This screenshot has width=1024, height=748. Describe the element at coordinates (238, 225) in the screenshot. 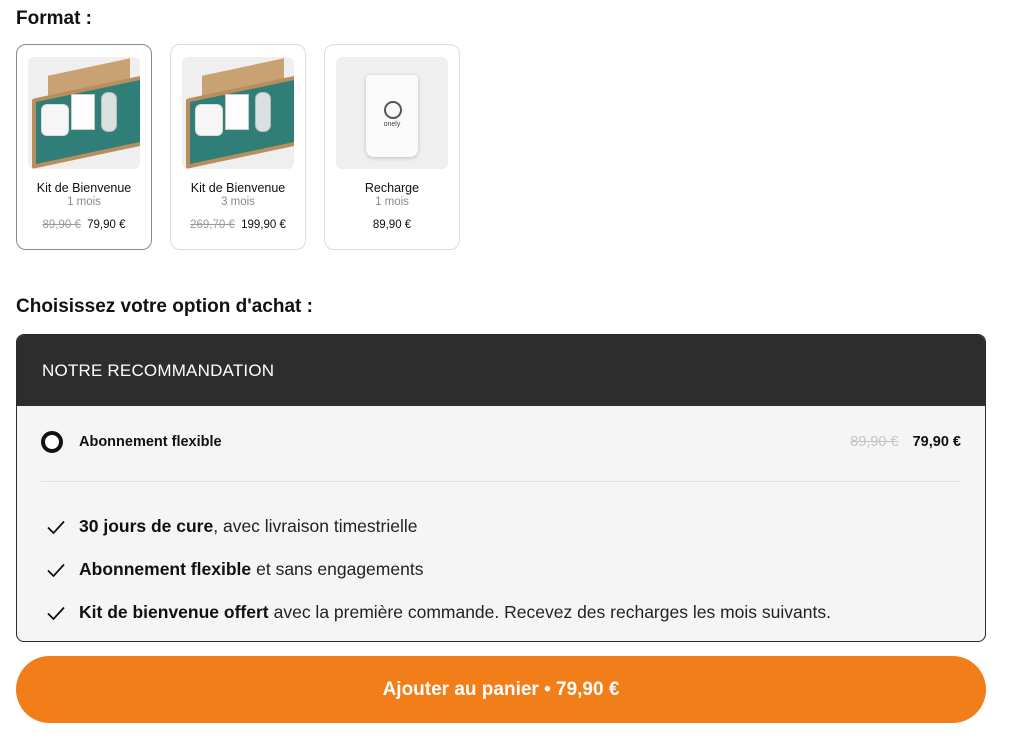

I see `format-price: 269,70 € 199,90 €` at that location.